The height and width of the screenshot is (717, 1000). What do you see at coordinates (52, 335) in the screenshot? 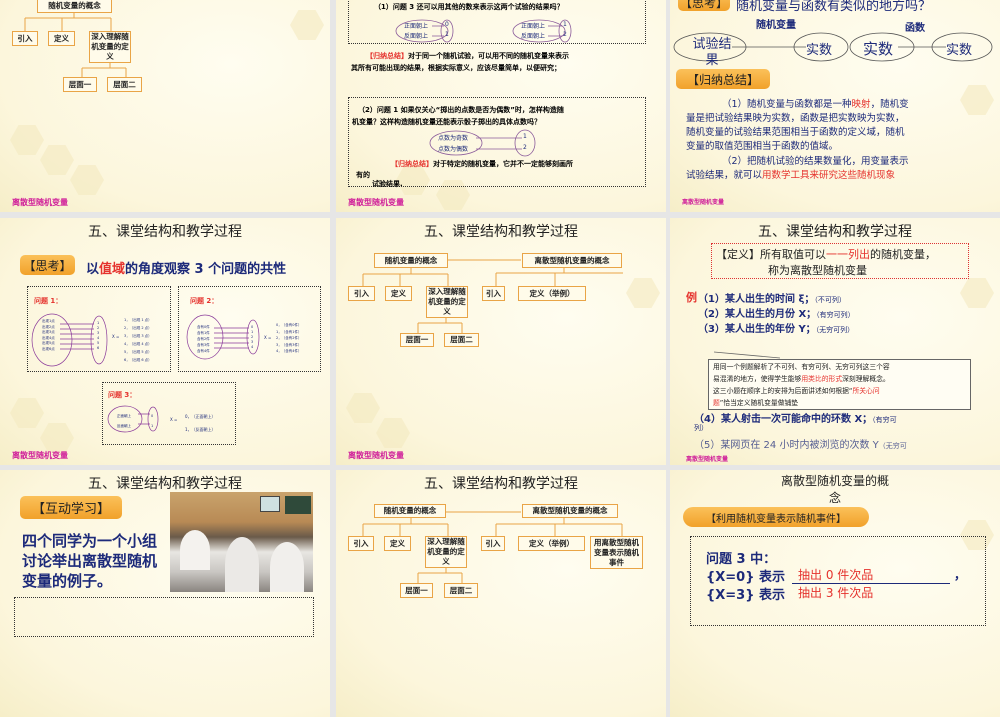
I see `problem-1-outcomes: 出现1点 出现2点 出现3点 出现4点 出现5点 出现6点` at bounding box center [52, 335].